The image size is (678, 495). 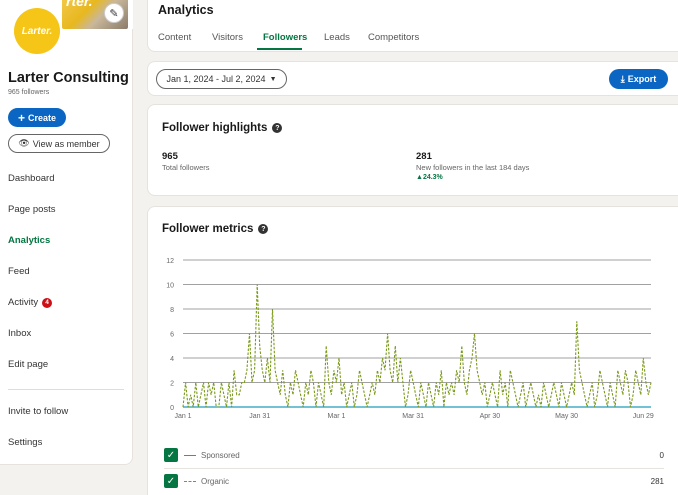 What do you see at coordinates (172, 408) in the screenshot?
I see `y-tick-label: 0` at bounding box center [172, 408].